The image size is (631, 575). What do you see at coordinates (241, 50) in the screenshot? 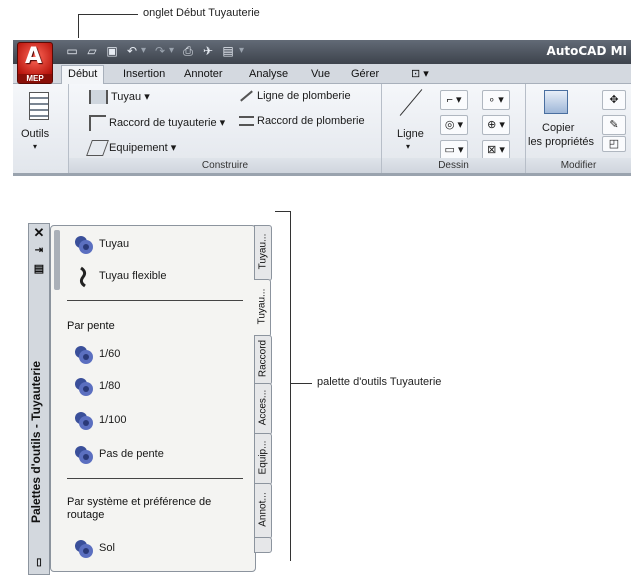
I see `customize-qa-icon: ▾` at bounding box center [241, 50].